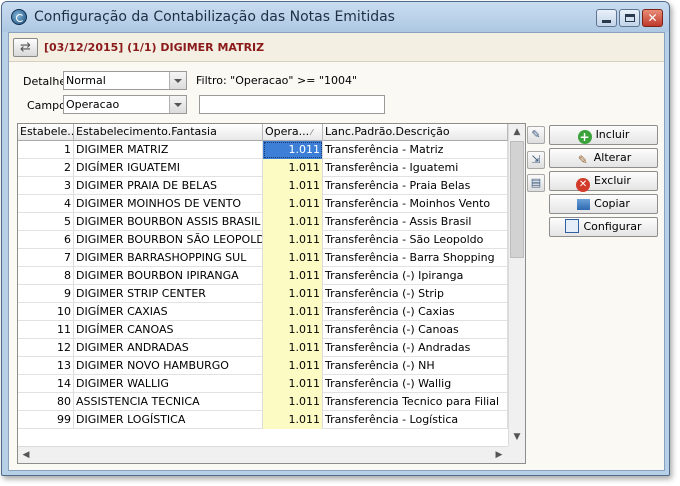 The image size is (680, 486). What do you see at coordinates (652, 18) in the screenshot?
I see `close-button: ✕` at bounding box center [652, 18].